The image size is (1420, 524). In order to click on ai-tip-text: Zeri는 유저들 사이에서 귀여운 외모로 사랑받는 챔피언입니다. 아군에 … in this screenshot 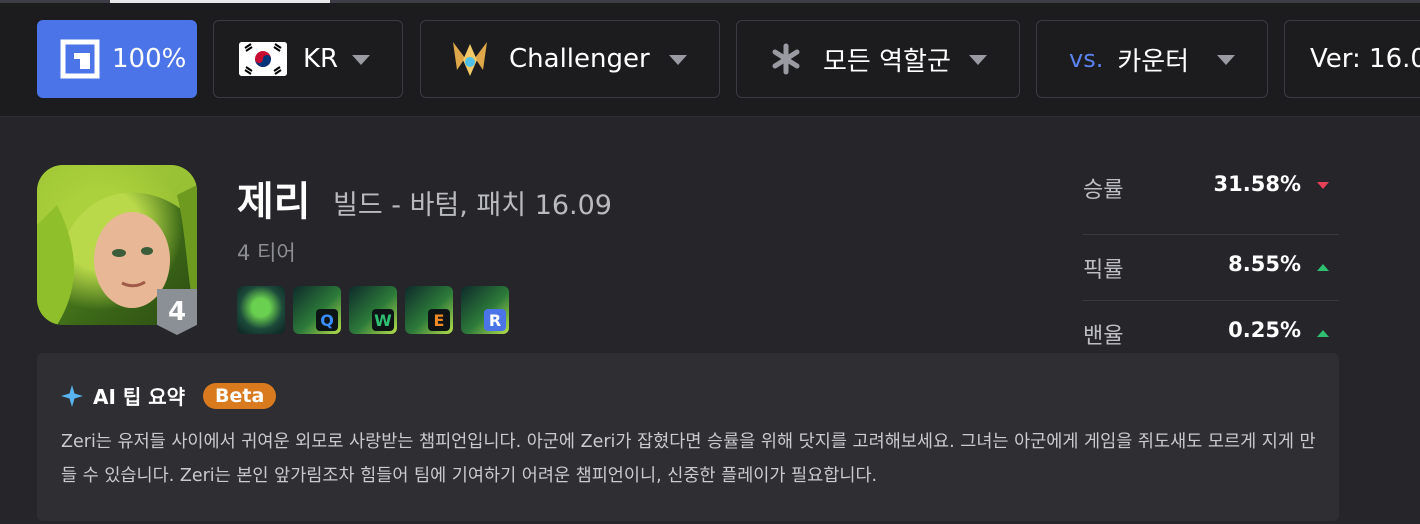, I will do `click(688, 459)`.